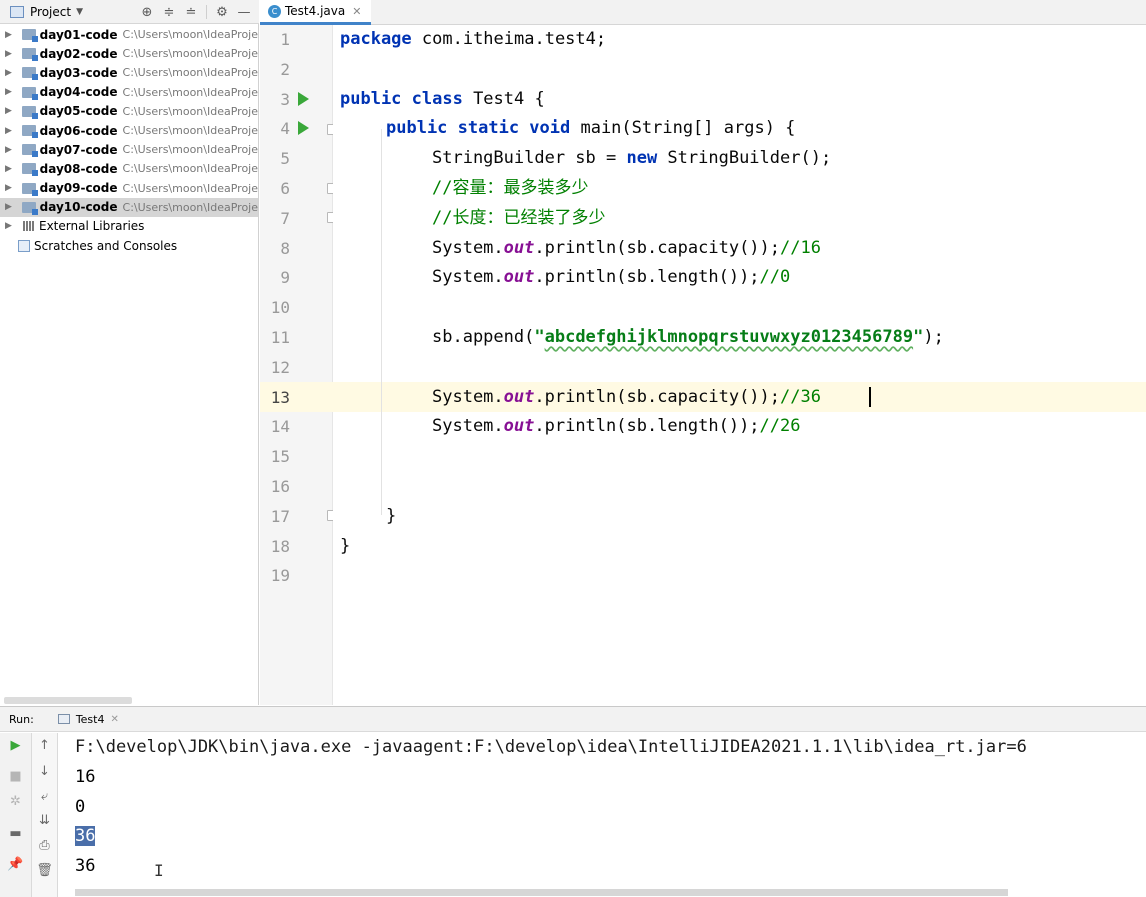 The height and width of the screenshot is (897, 1146). I want to click on line-number: 11, so click(280, 337).